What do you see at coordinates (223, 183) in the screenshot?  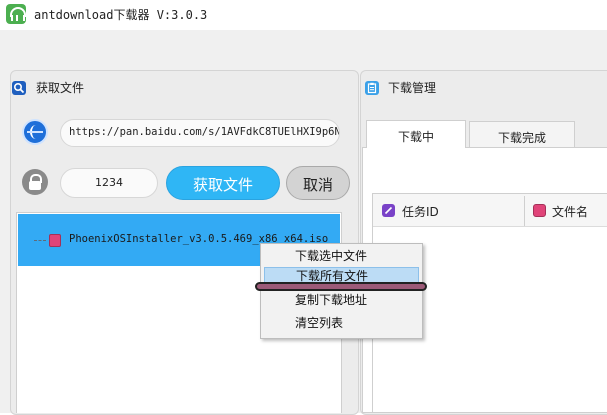 I see `fetch-files-button: 获取文件` at bounding box center [223, 183].